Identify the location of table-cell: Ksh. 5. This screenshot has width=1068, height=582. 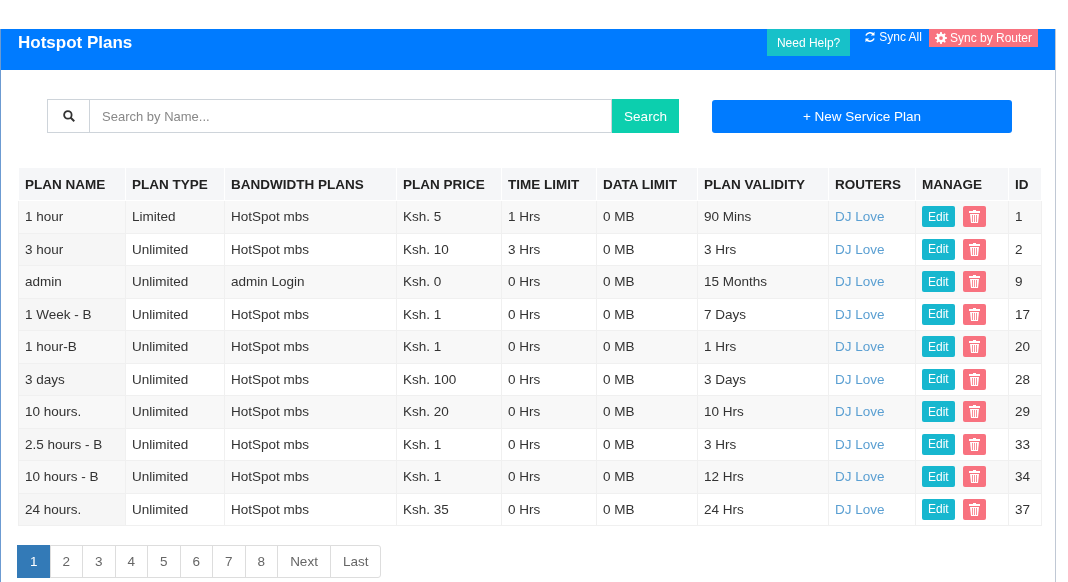
(449, 216).